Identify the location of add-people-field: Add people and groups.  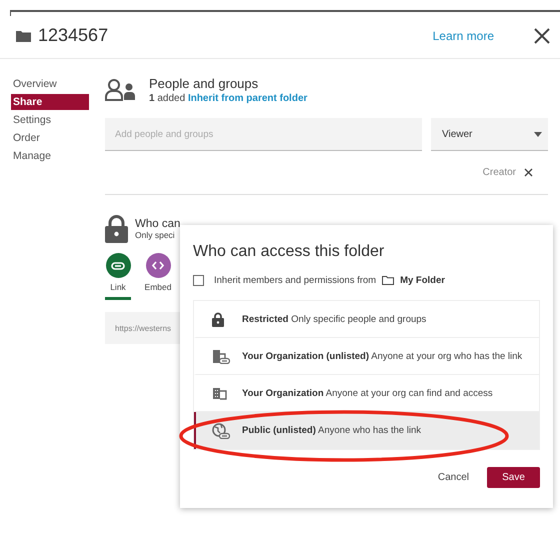
(263, 134).